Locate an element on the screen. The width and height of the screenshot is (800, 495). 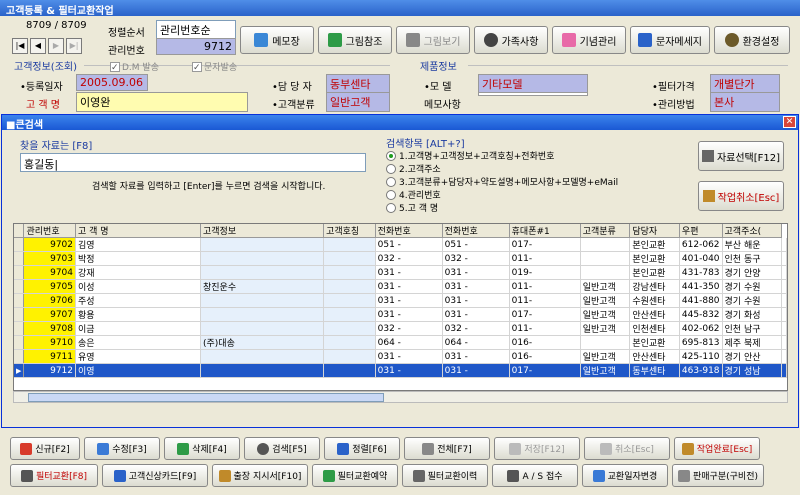
search-label: 찾을 자료는 [F8] is located at coordinates (56, 146).